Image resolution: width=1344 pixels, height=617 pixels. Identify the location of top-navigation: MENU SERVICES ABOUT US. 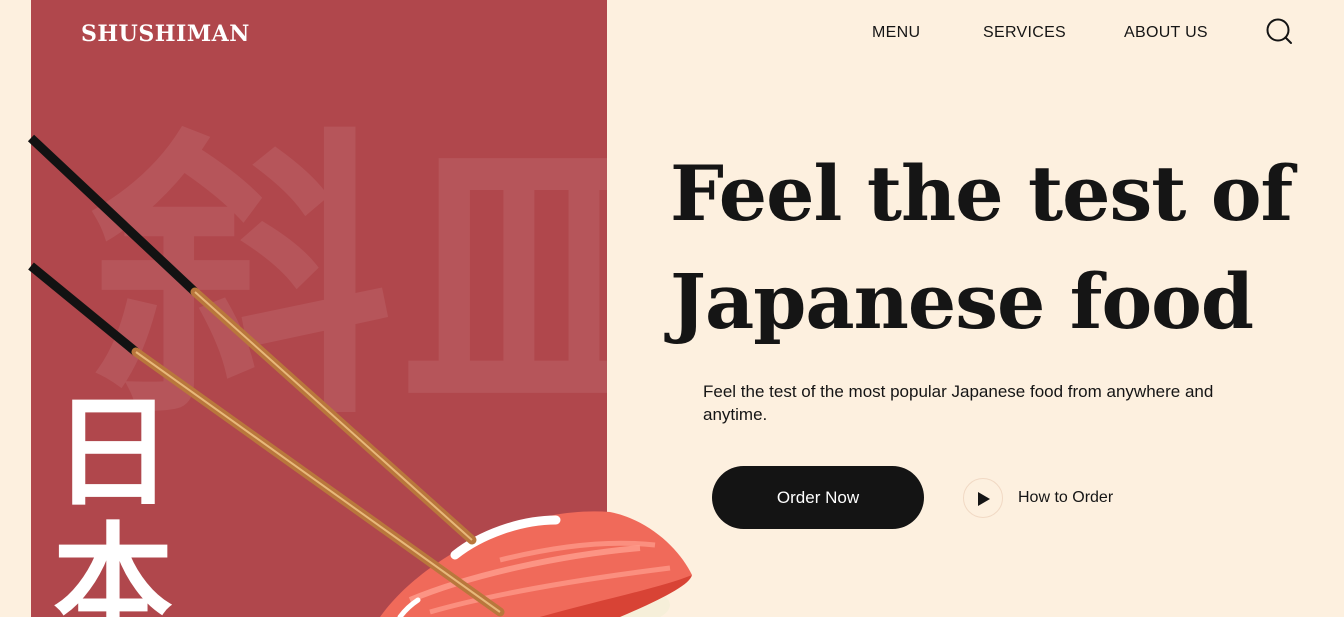
(672, 35).